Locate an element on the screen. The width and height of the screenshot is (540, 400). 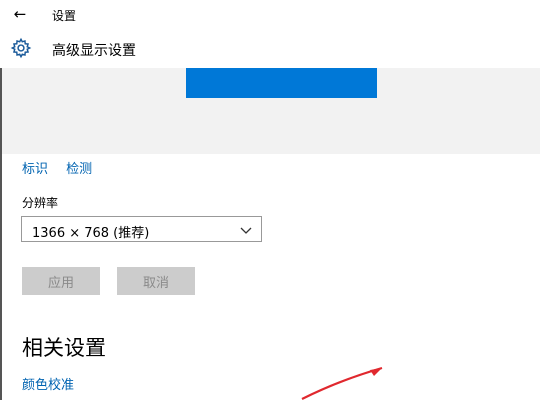
resolution-dropdown: 1366 × 768 (推荐) is located at coordinates (141, 229).